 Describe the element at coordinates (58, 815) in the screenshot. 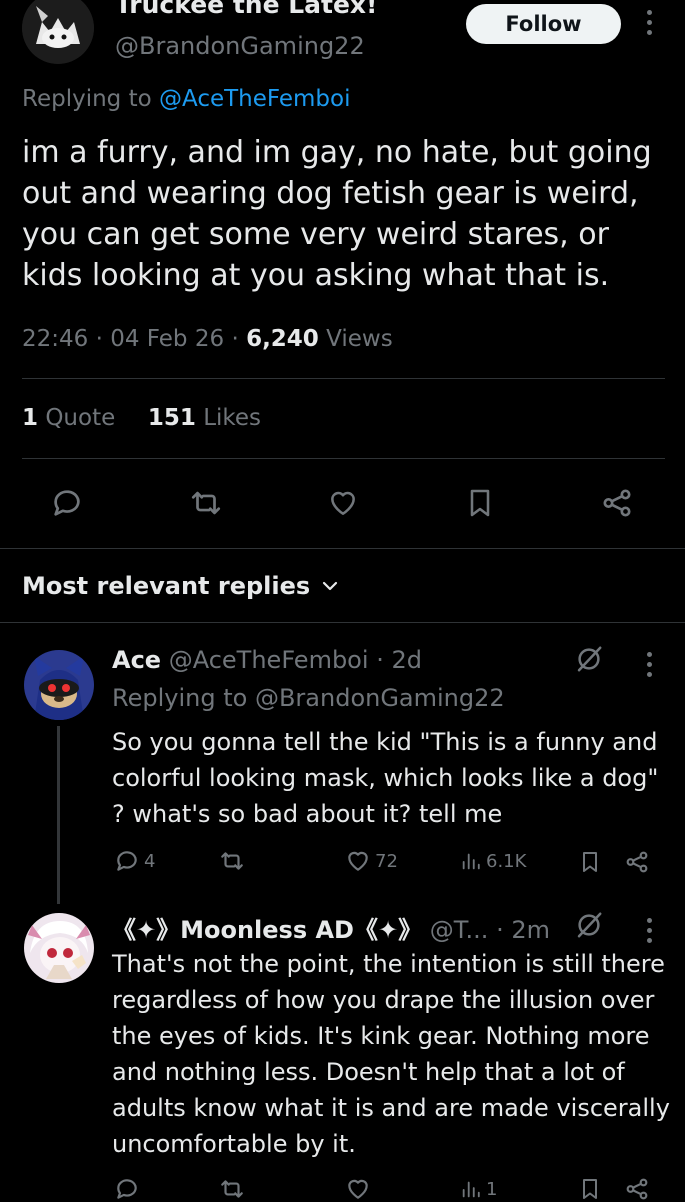

I see `thread-line` at that location.